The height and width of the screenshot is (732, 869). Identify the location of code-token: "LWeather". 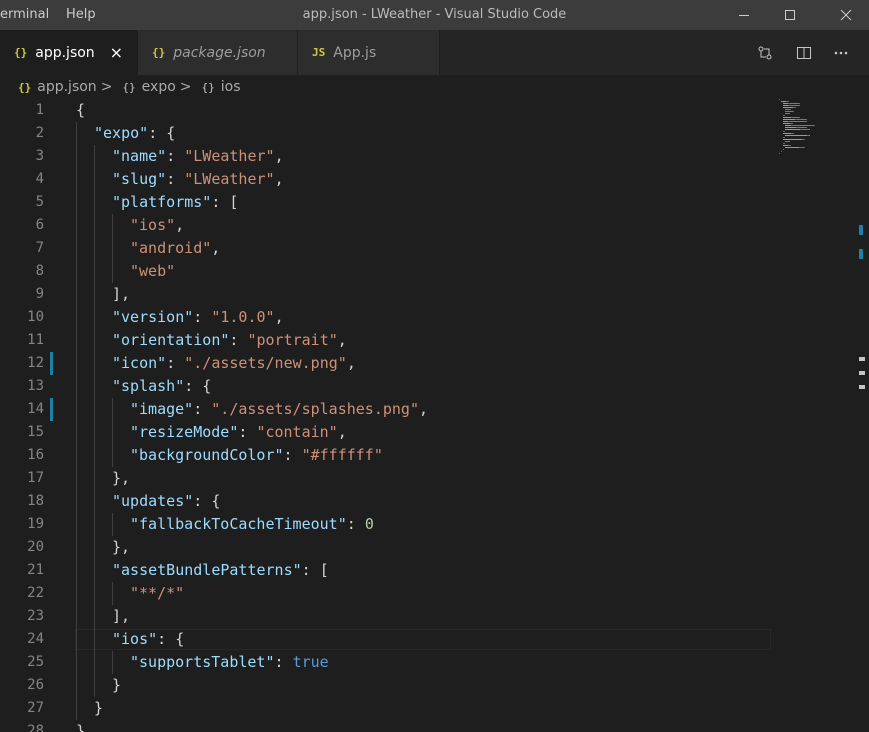
(229, 156).